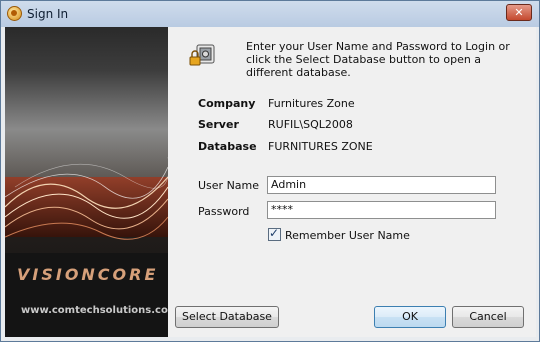  I want to click on company-value: Furnitures Zone, so click(311, 103).